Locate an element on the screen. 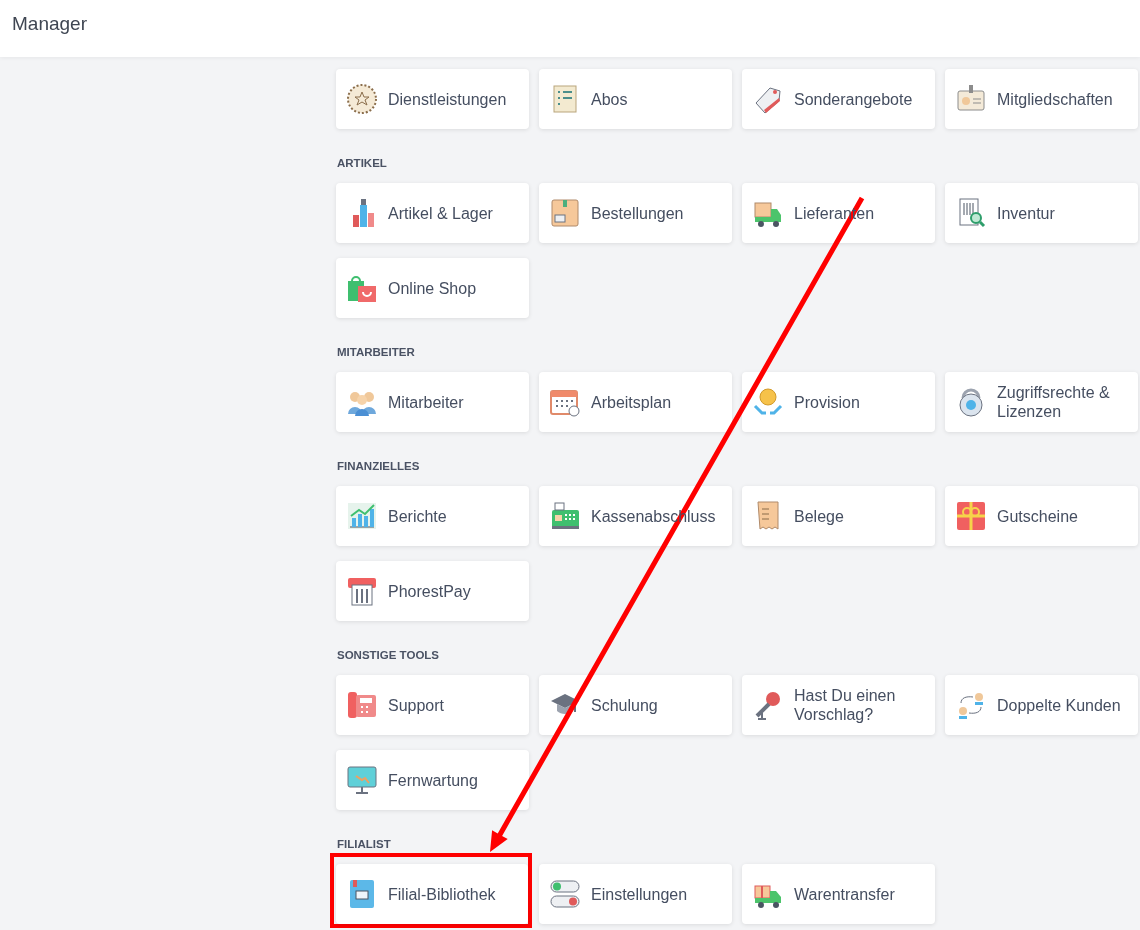 This screenshot has width=1140, height=930. menu-tile: Fernwartung is located at coordinates (432, 780).